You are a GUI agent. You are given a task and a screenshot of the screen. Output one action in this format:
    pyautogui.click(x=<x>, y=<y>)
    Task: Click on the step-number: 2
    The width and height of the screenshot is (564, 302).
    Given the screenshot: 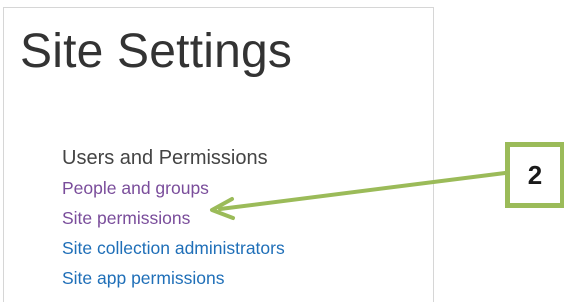 What is the action you would take?
    pyautogui.click(x=535, y=174)
    